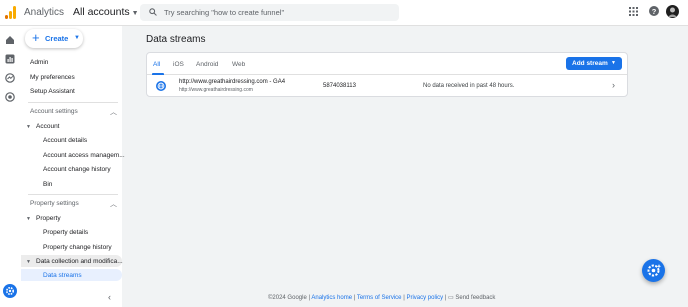  I want to click on section-heading: Account settings, so click(54, 111).